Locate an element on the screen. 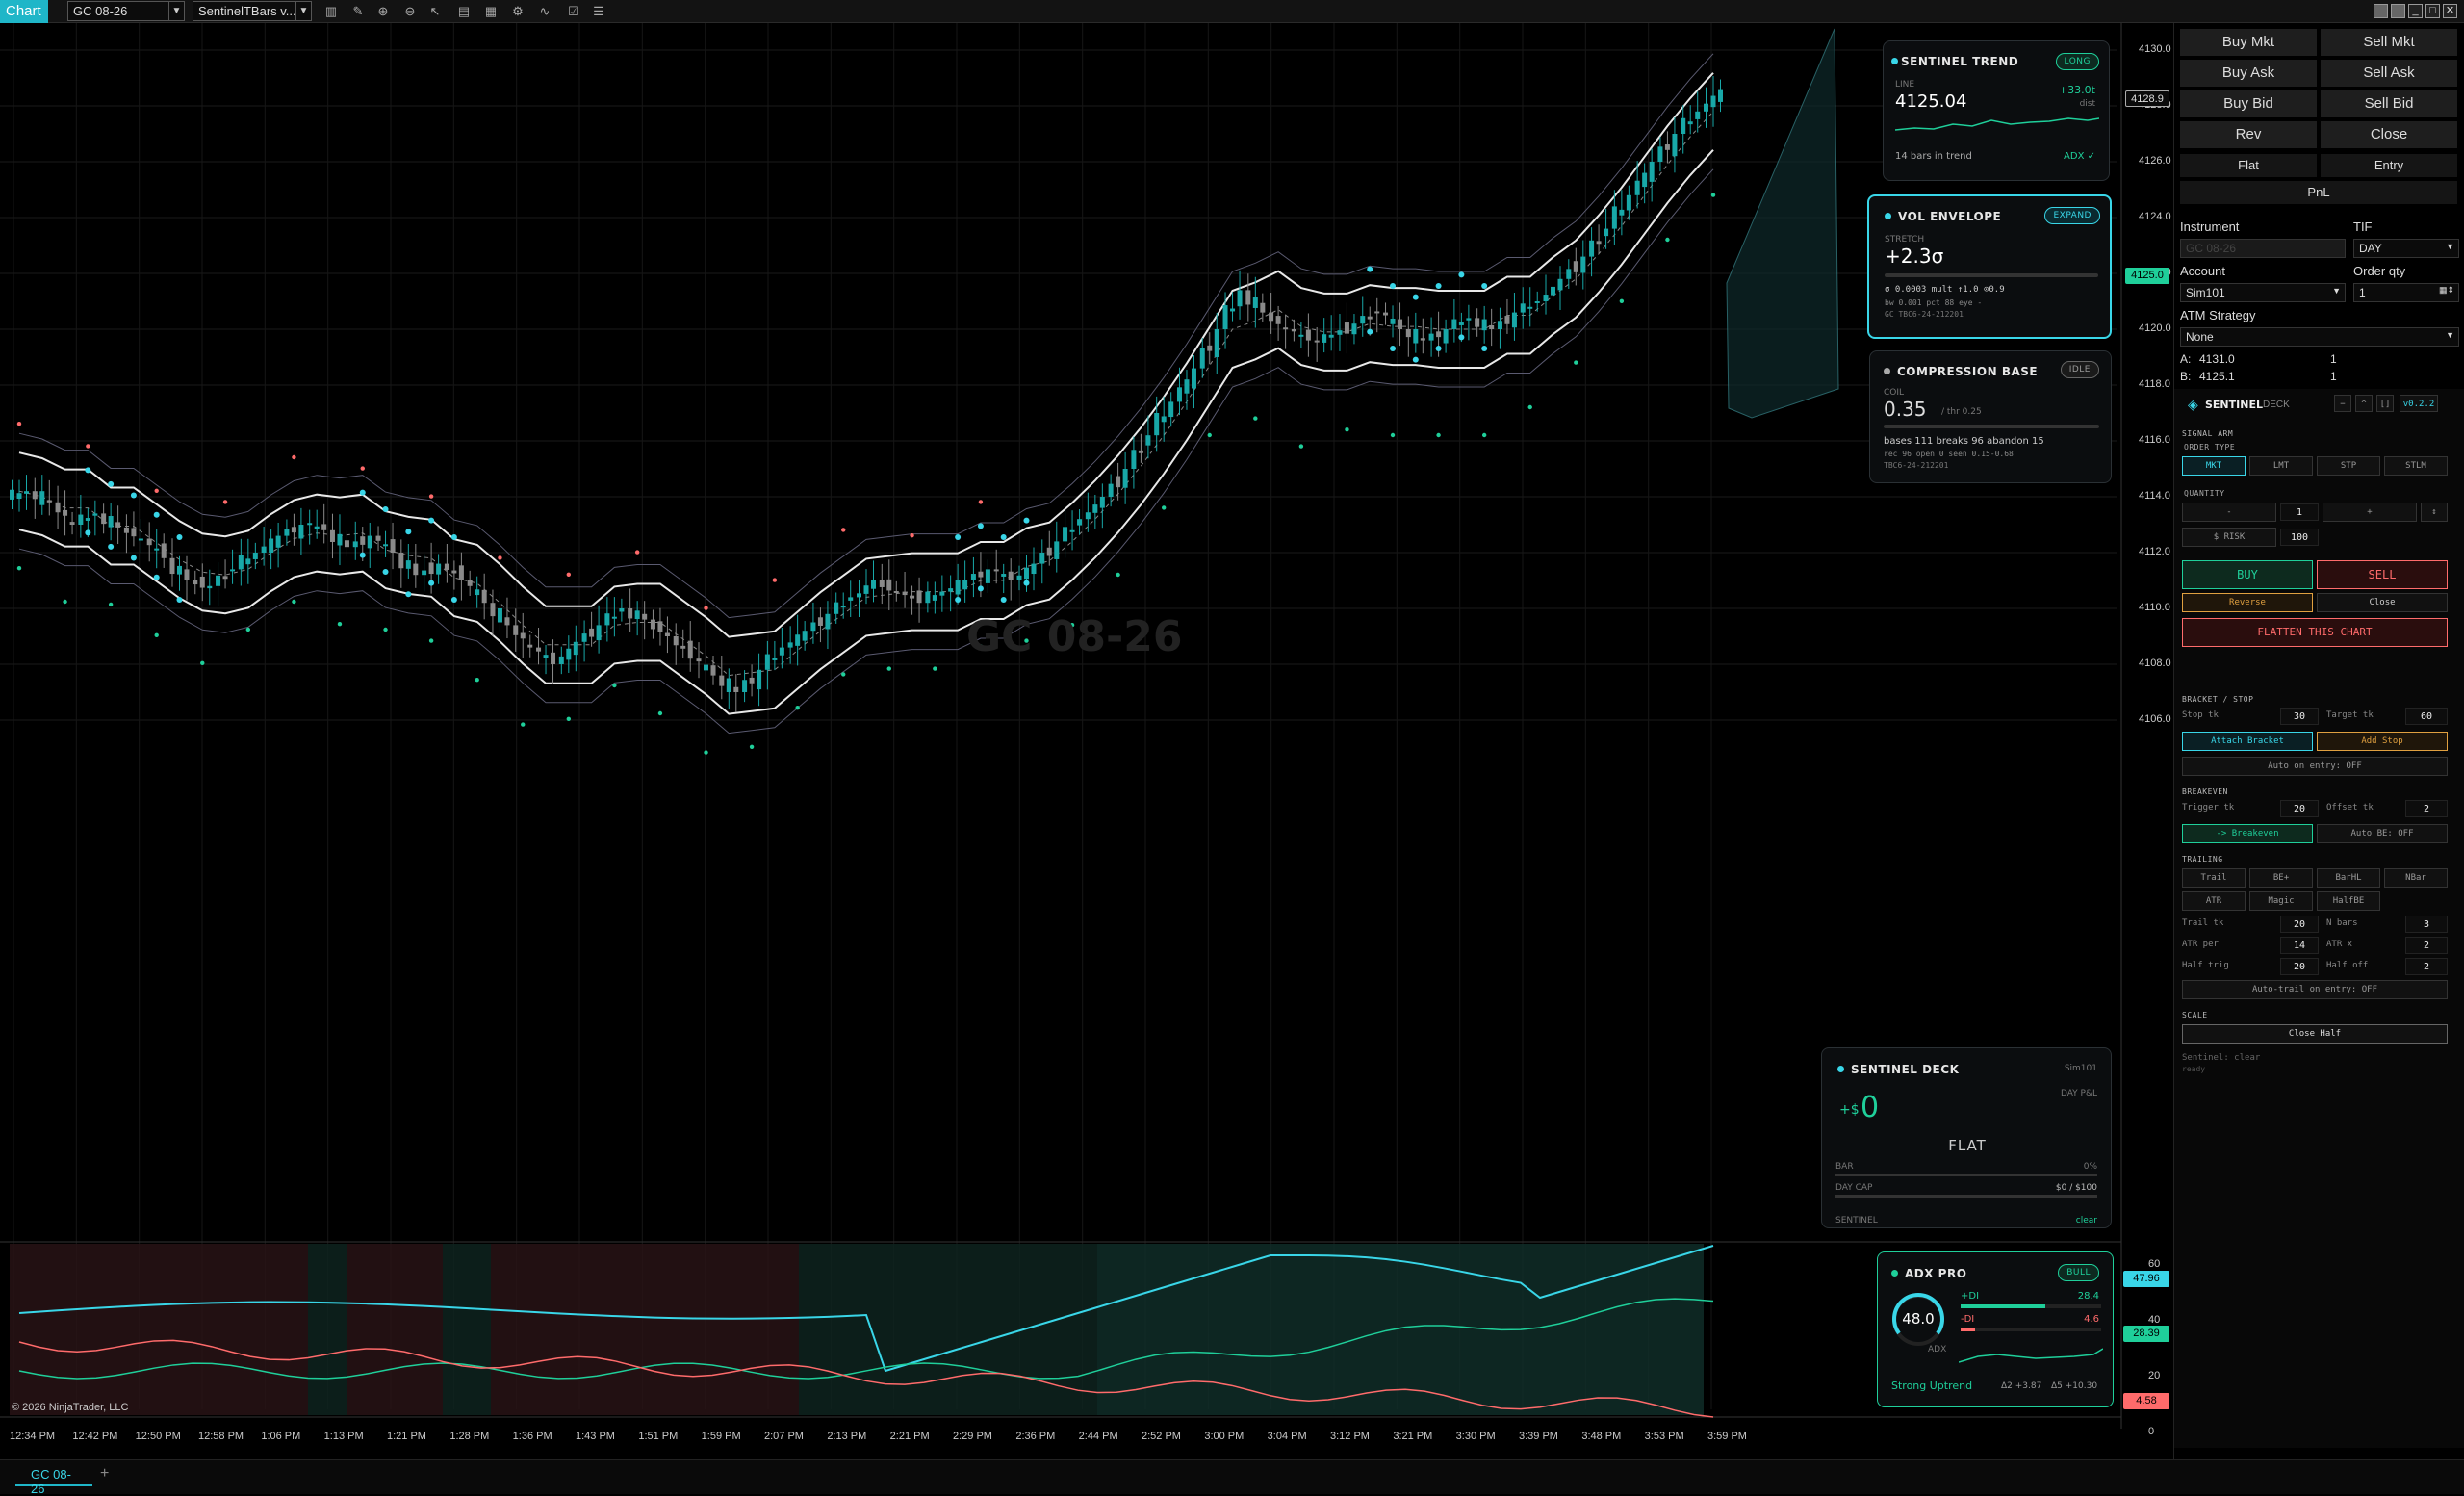 The image size is (2464, 1496). time-axis-label: 2:44 PM is located at coordinates (1098, 1437).